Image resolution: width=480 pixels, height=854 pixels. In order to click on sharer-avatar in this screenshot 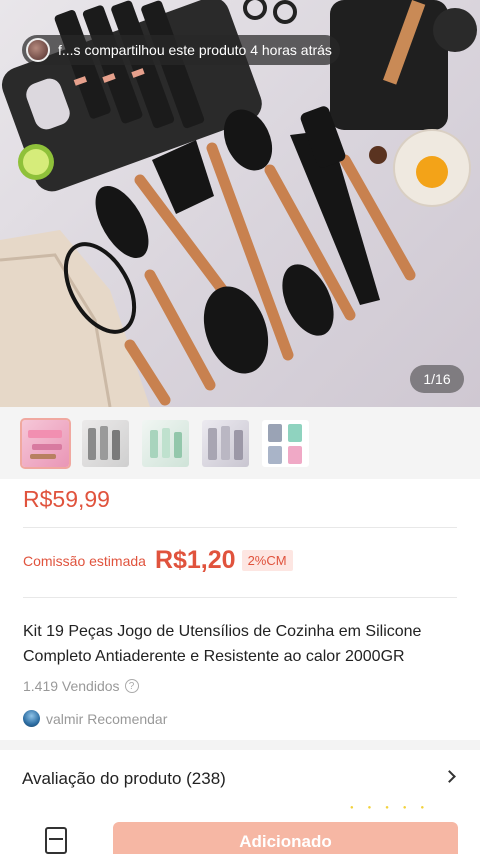, I will do `click(38, 50)`.